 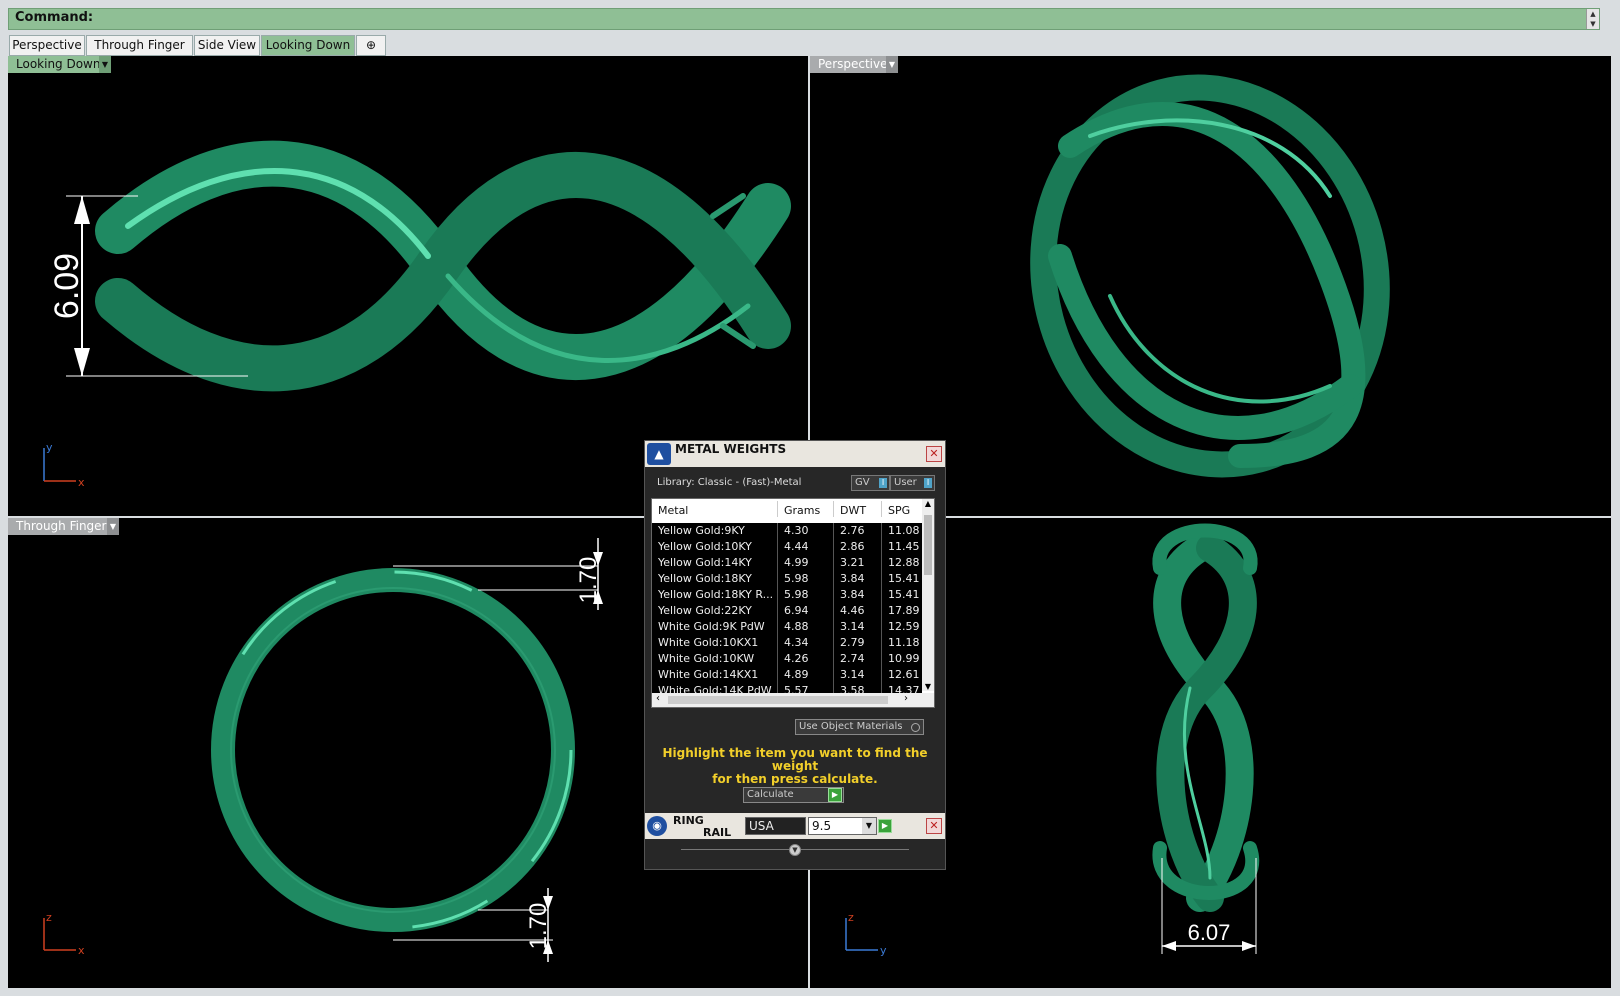 What do you see at coordinates (795, 454) in the screenshot?
I see `dialog-titlebar: ▲ METAL WEIGHTS ✕` at bounding box center [795, 454].